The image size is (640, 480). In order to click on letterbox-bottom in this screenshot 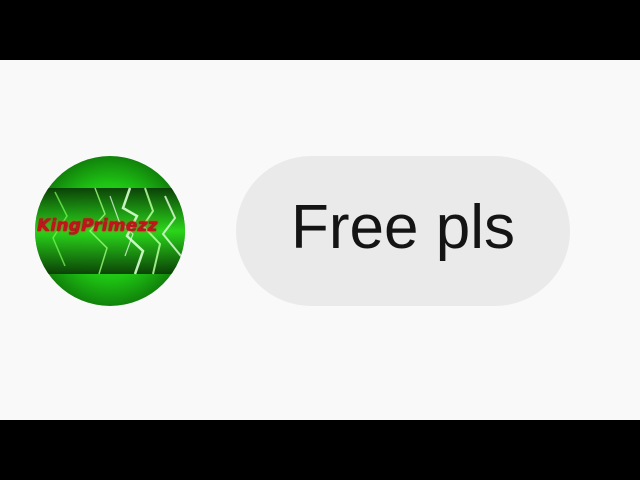, I will do `click(320, 450)`.